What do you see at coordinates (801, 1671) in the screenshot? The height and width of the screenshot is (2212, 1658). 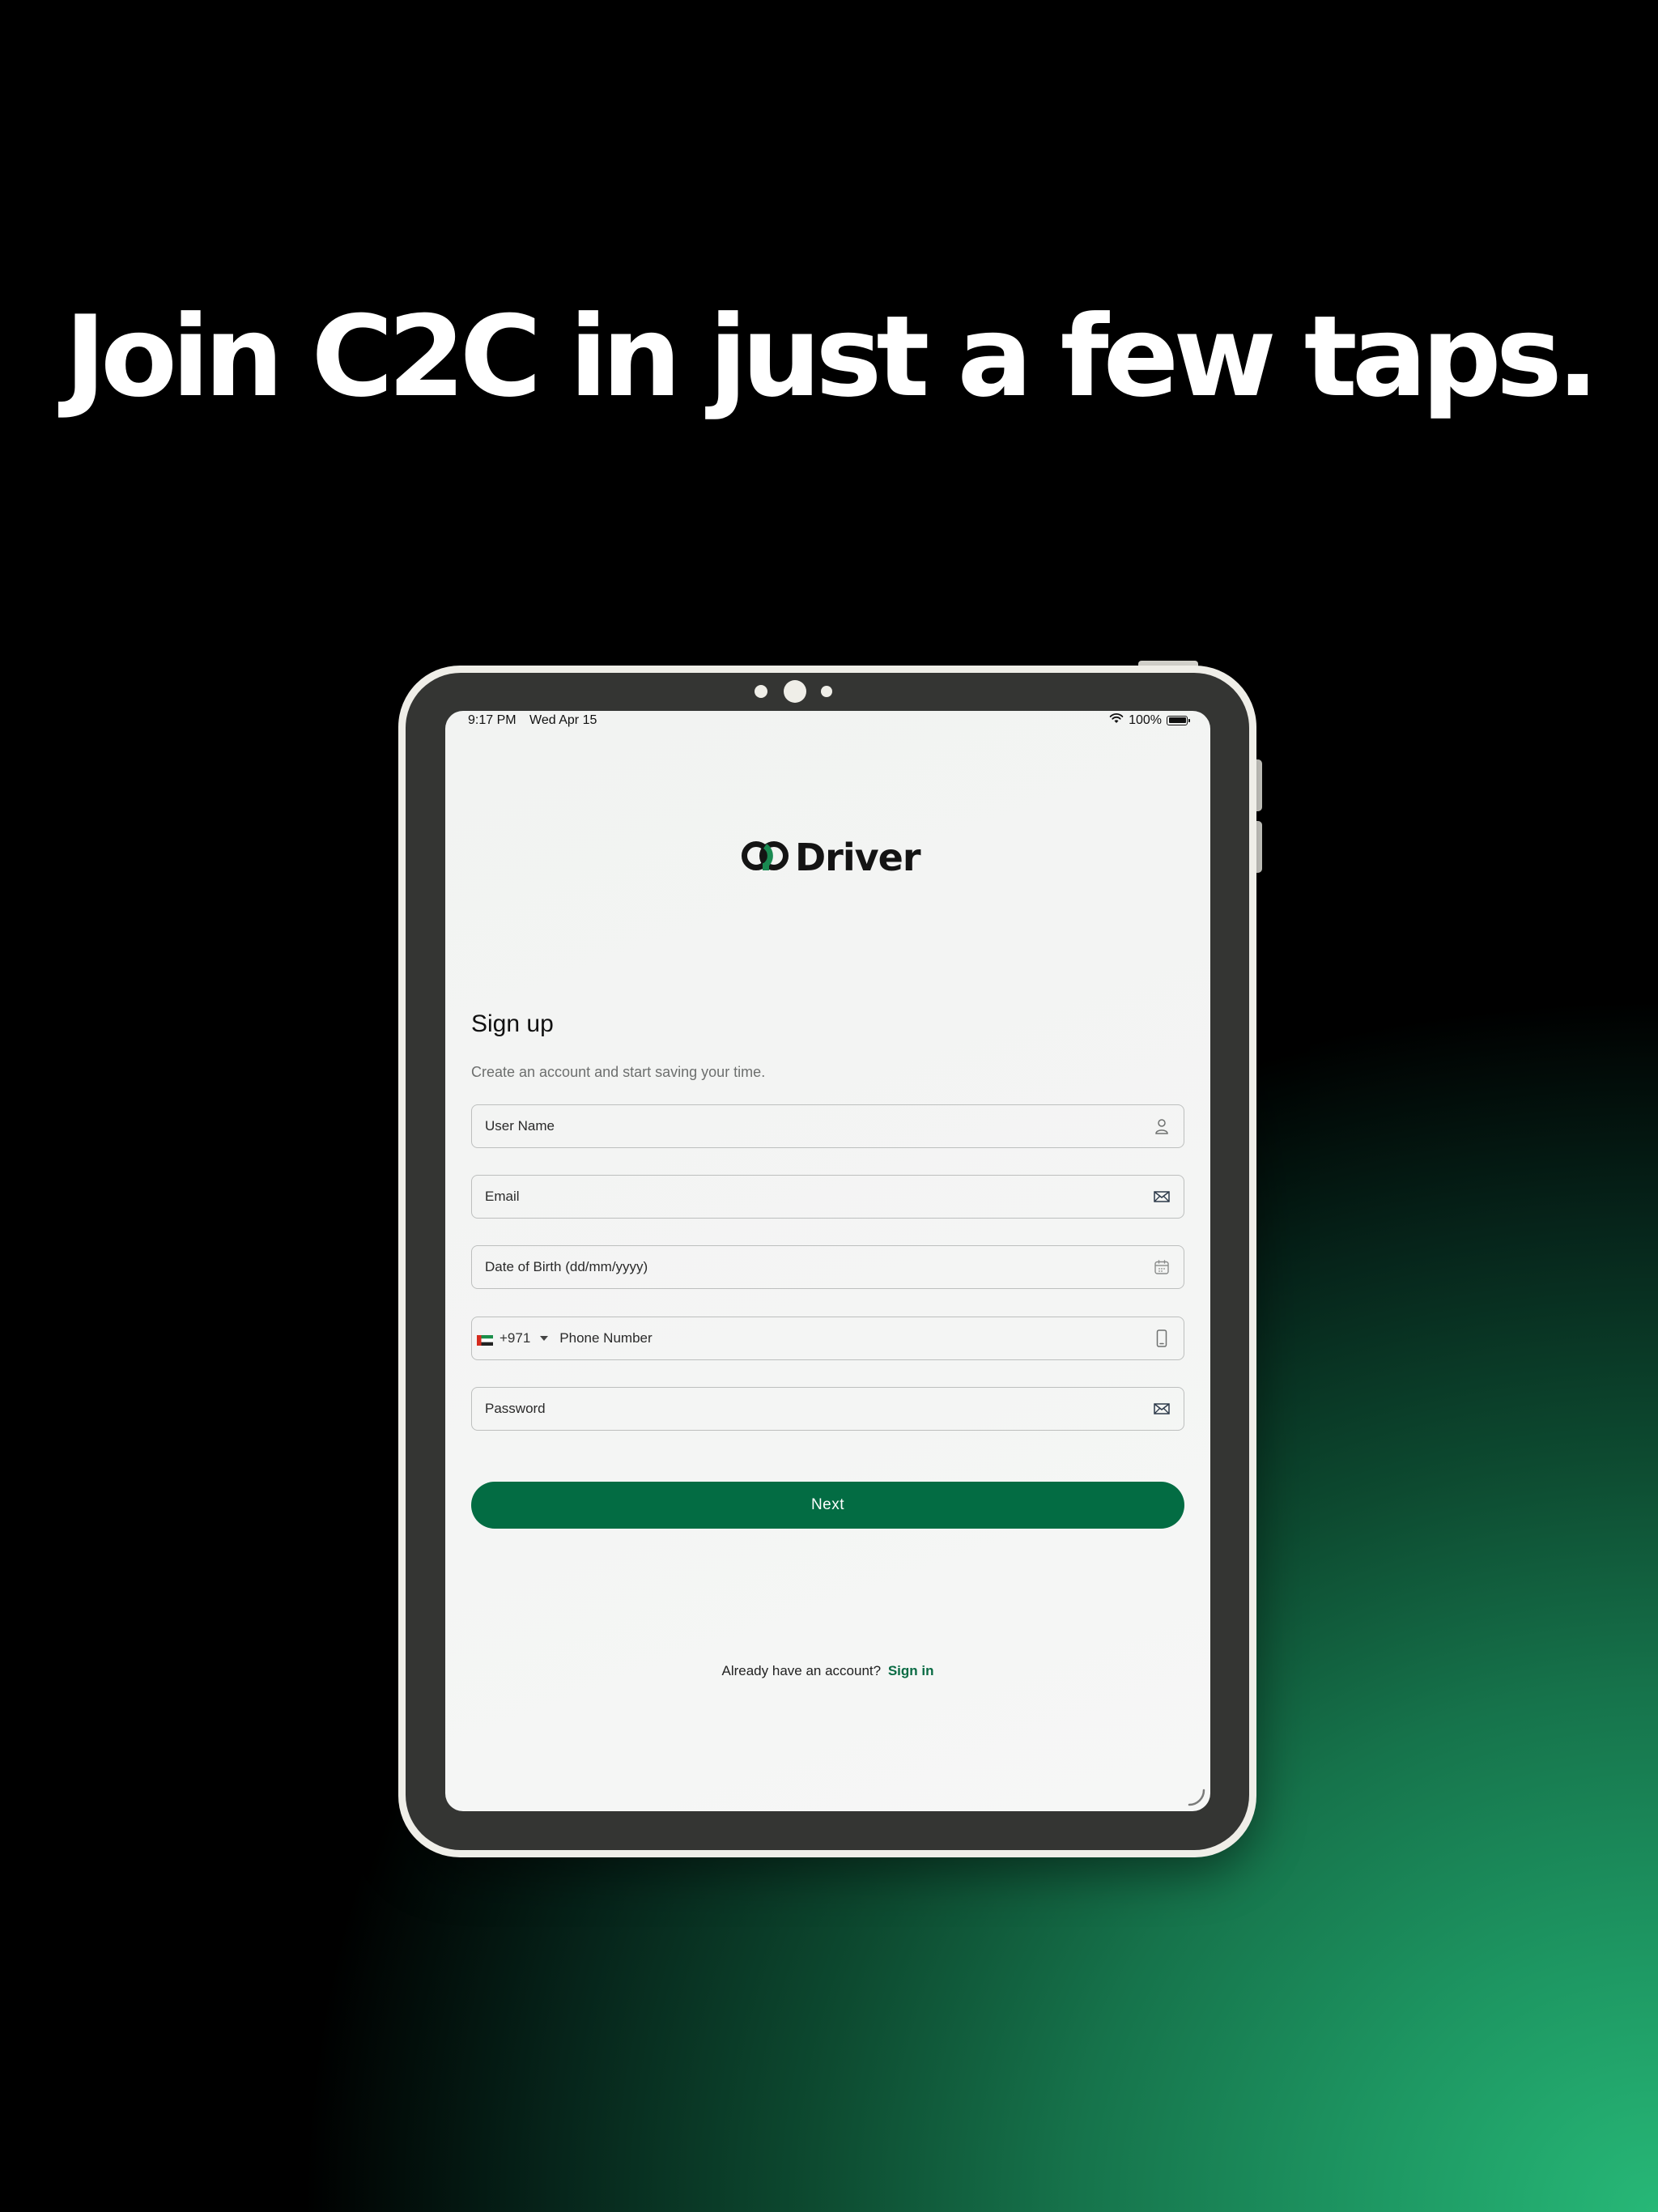 I see `signin-prompt-text: Already have an account?` at bounding box center [801, 1671].